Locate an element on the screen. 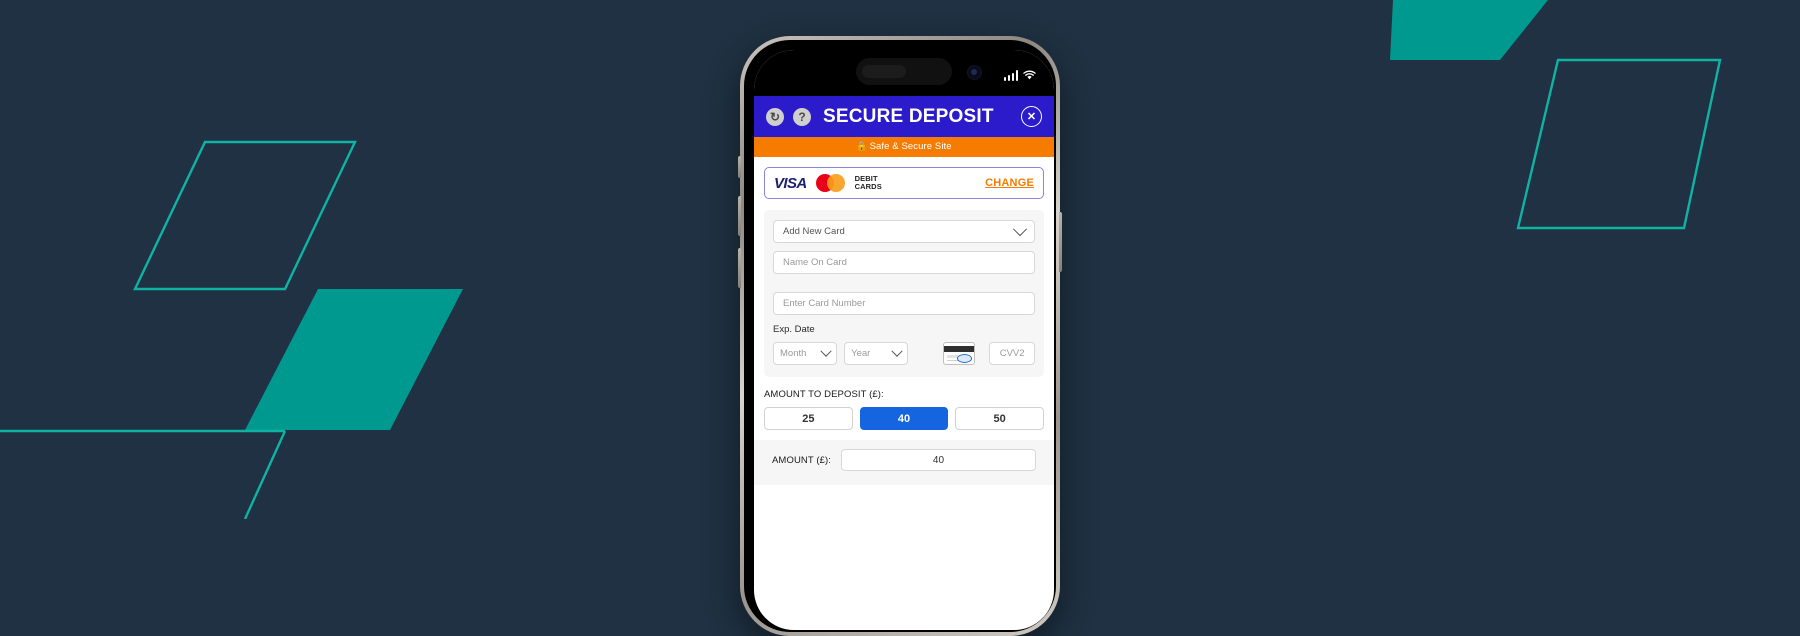 This screenshot has height=636, width=1800. amount-chip-25: 25 is located at coordinates (808, 418).